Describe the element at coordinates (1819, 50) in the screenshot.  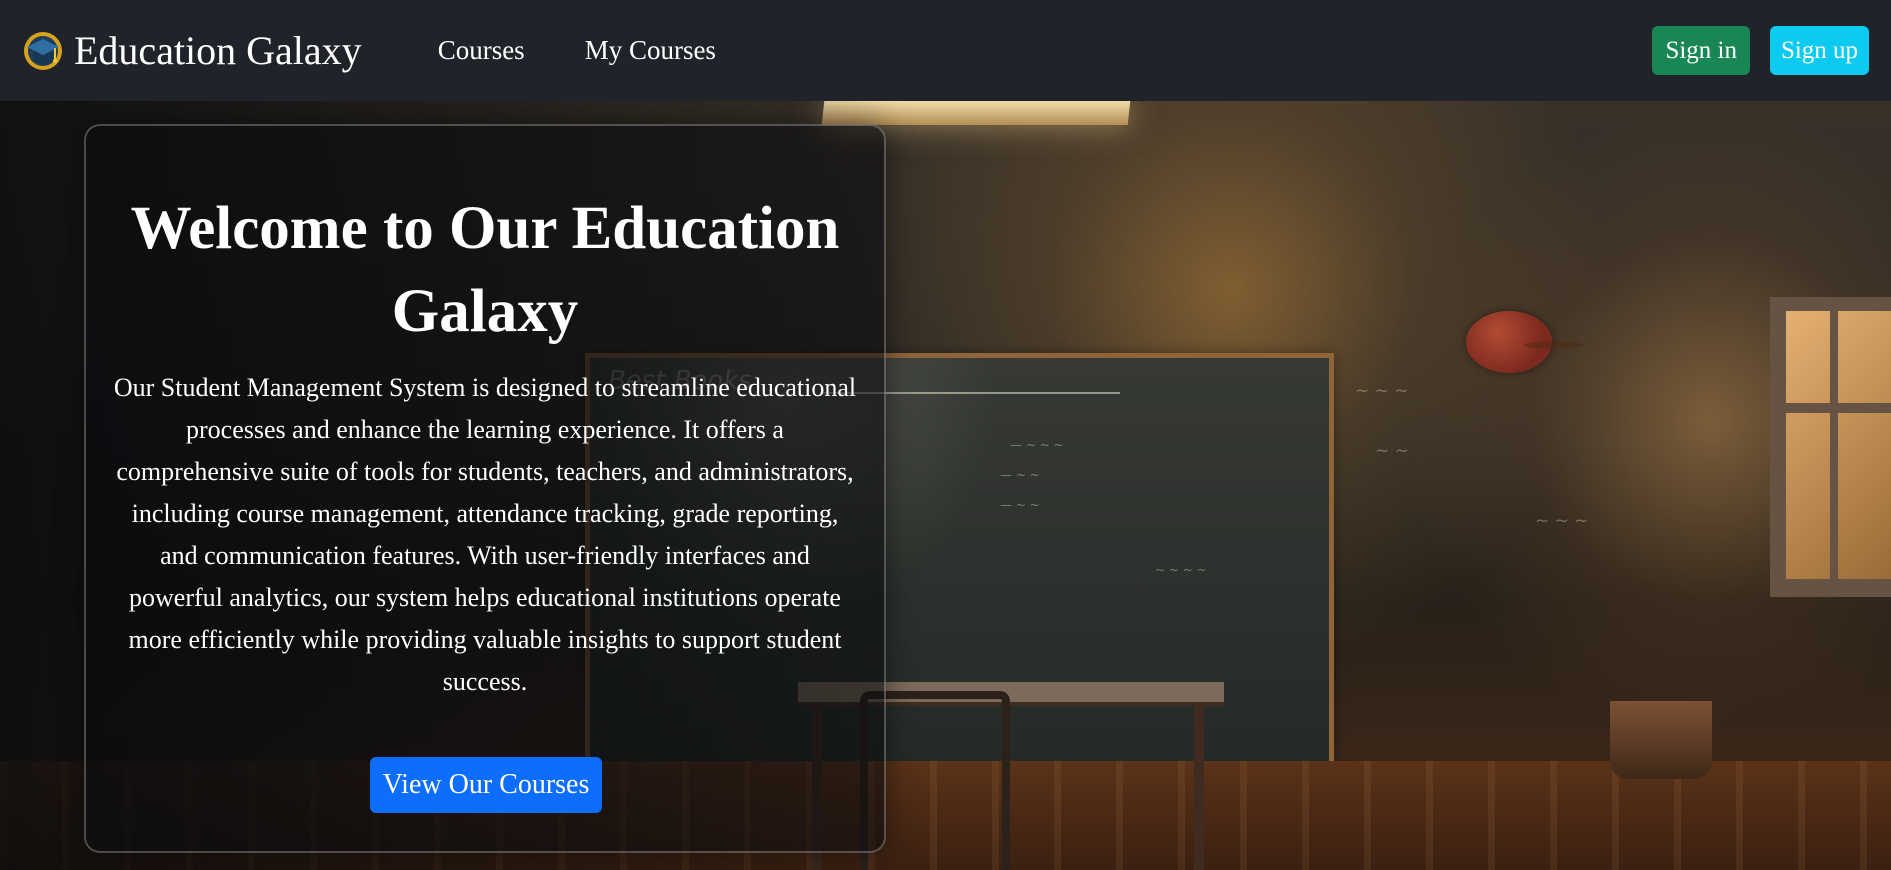
I see `sign-up-button: Sign up` at that location.